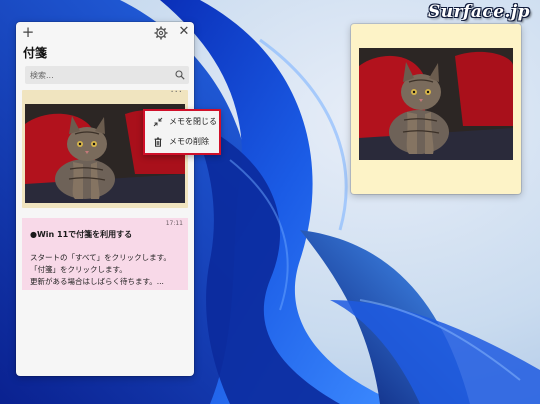  Describe the element at coordinates (180, 75) in the screenshot. I see `search-icon` at that location.